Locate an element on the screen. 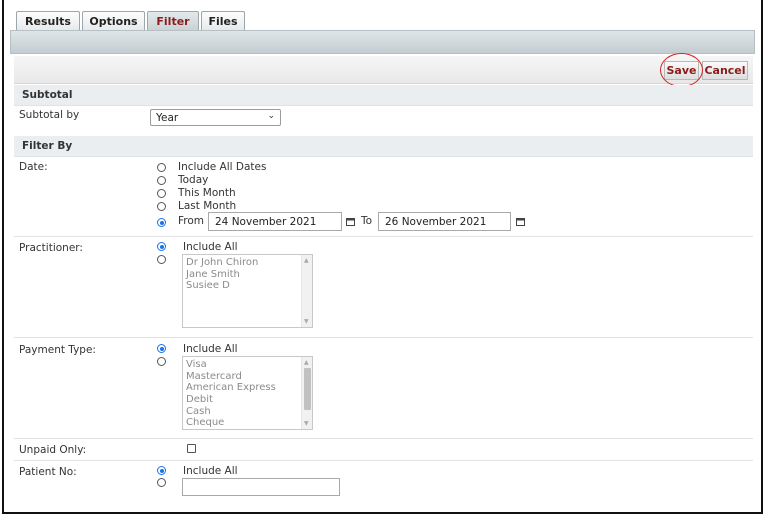  list-item: Dr John Chiron is located at coordinates (249, 263).